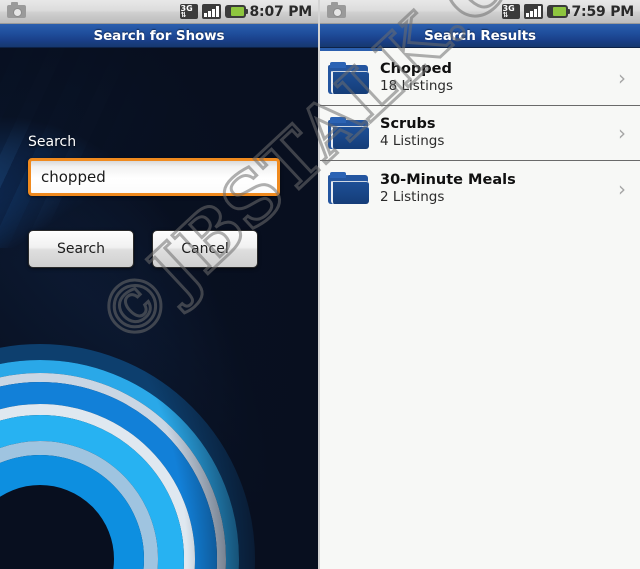 The height and width of the screenshot is (569, 640). What do you see at coordinates (52, 142) in the screenshot?
I see `search-label: Search` at bounding box center [52, 142].